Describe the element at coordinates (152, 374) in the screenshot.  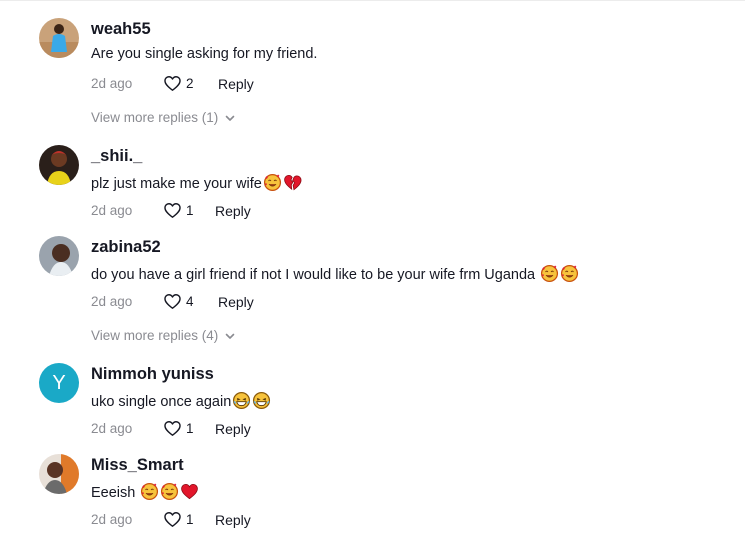
I see `comment-username: Nimmoh yuniss` at that location.